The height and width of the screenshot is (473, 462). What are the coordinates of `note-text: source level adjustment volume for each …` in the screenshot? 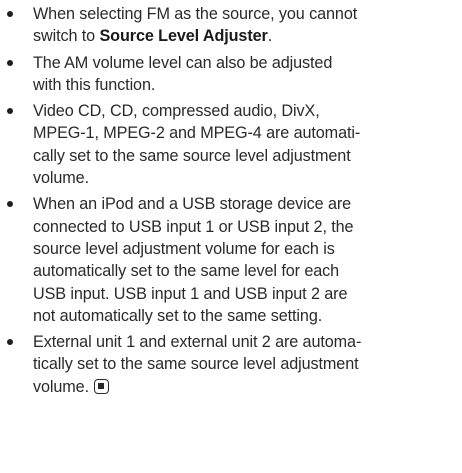 It's located at (184, 248).